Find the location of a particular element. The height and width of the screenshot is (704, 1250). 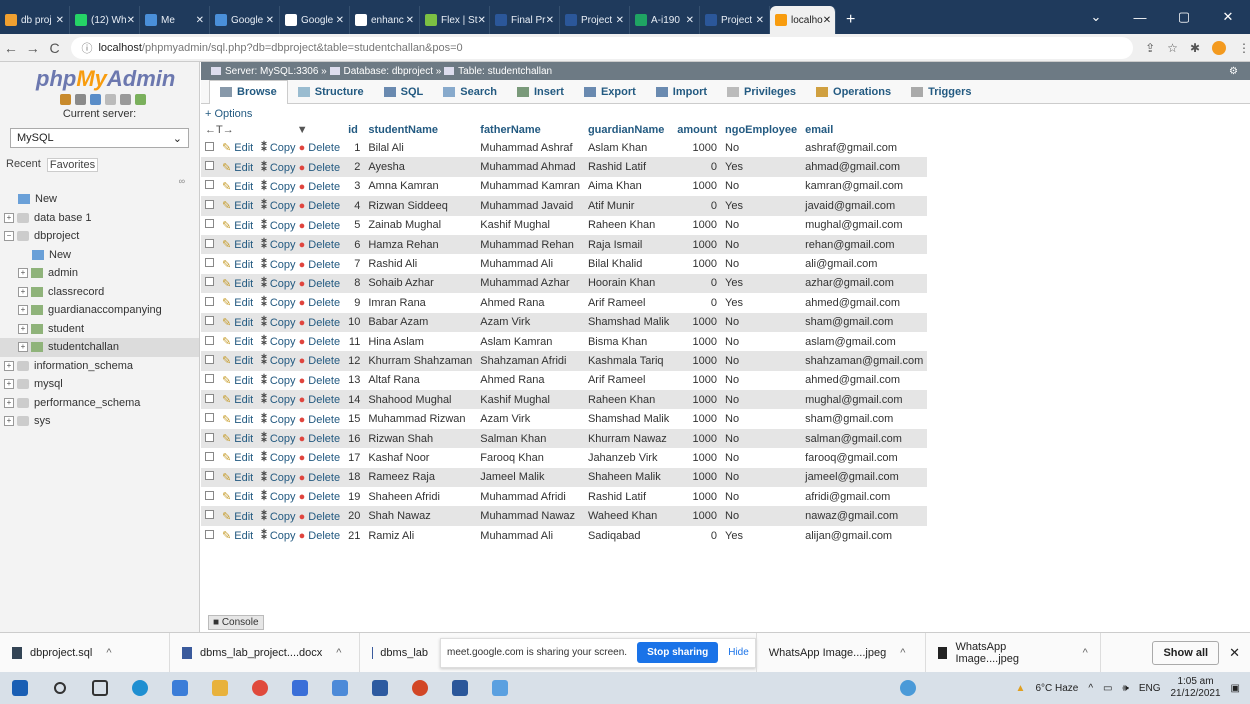

cell-guardianname: Atif Munir is located at coordinates (628, 206).